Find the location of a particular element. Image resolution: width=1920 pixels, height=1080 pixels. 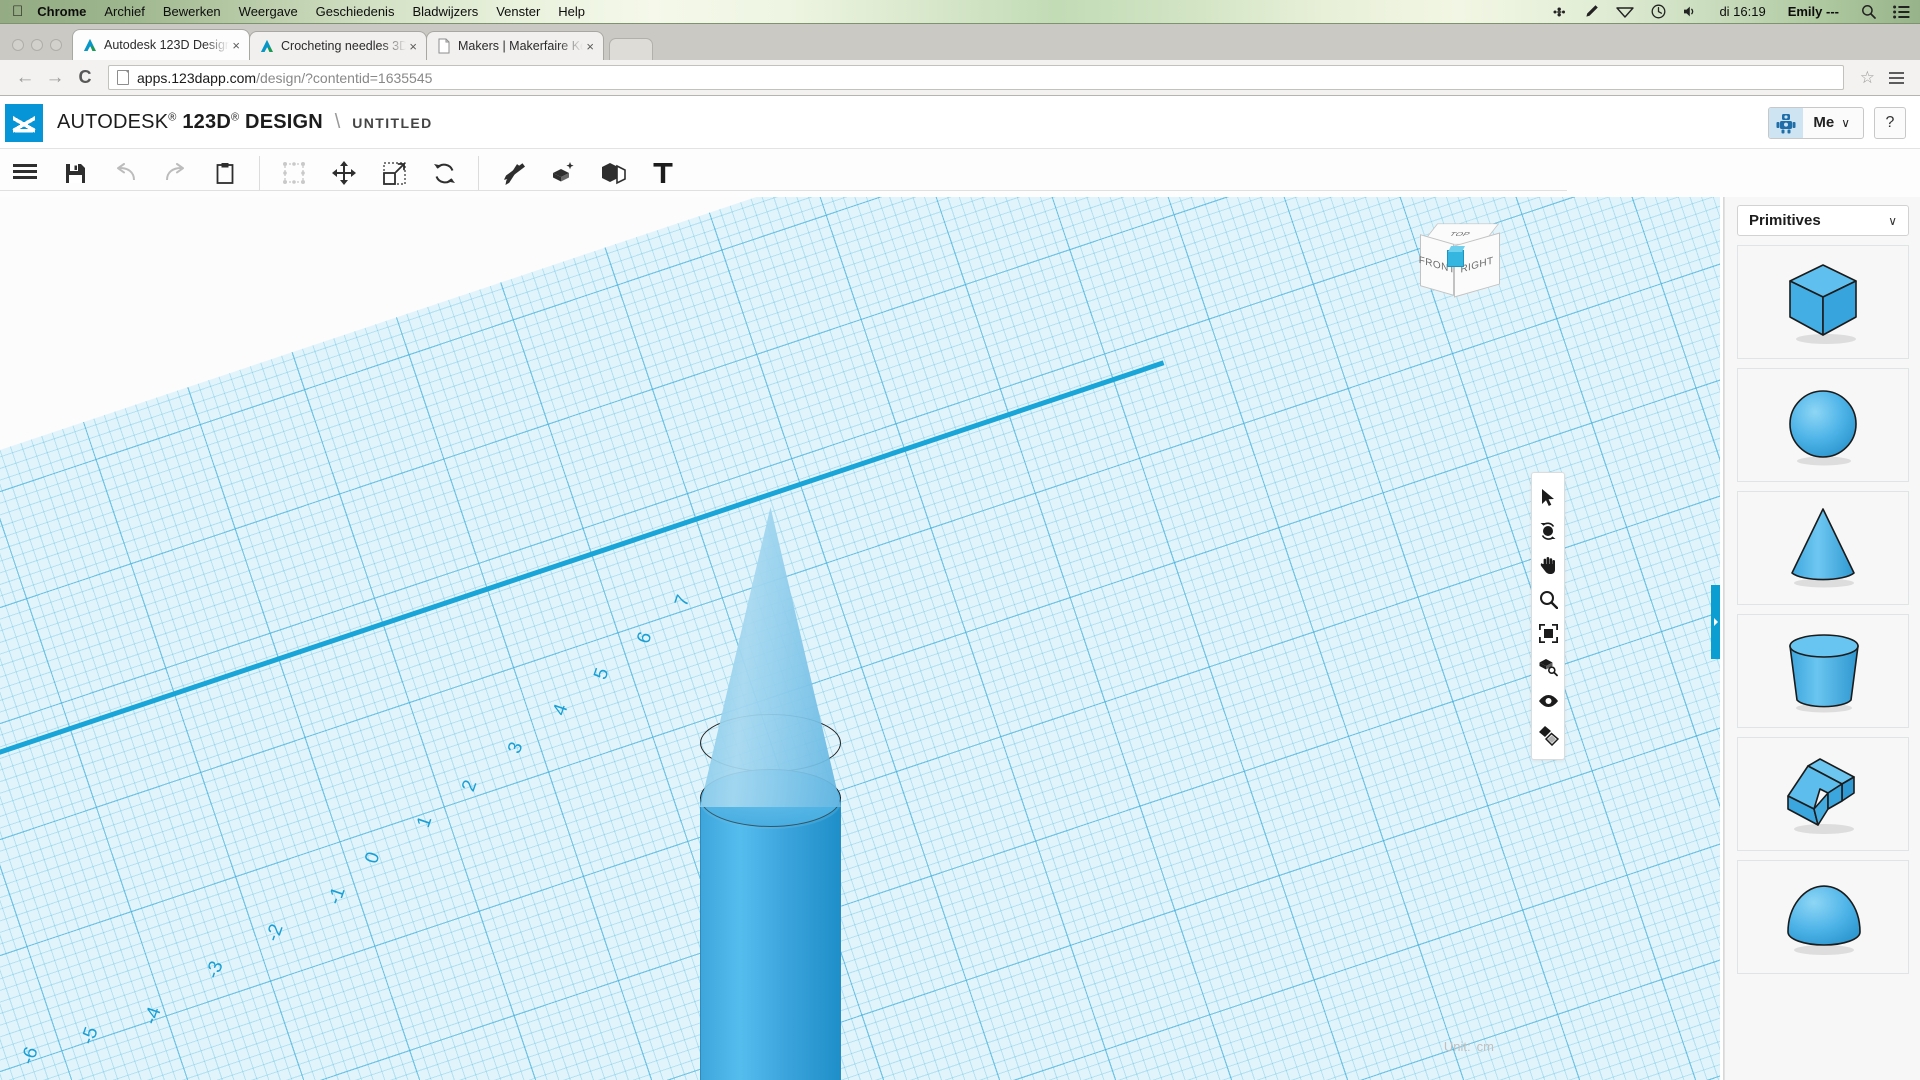

bookmark-star-icon: ☆ is located at coordinates (1867, 78).